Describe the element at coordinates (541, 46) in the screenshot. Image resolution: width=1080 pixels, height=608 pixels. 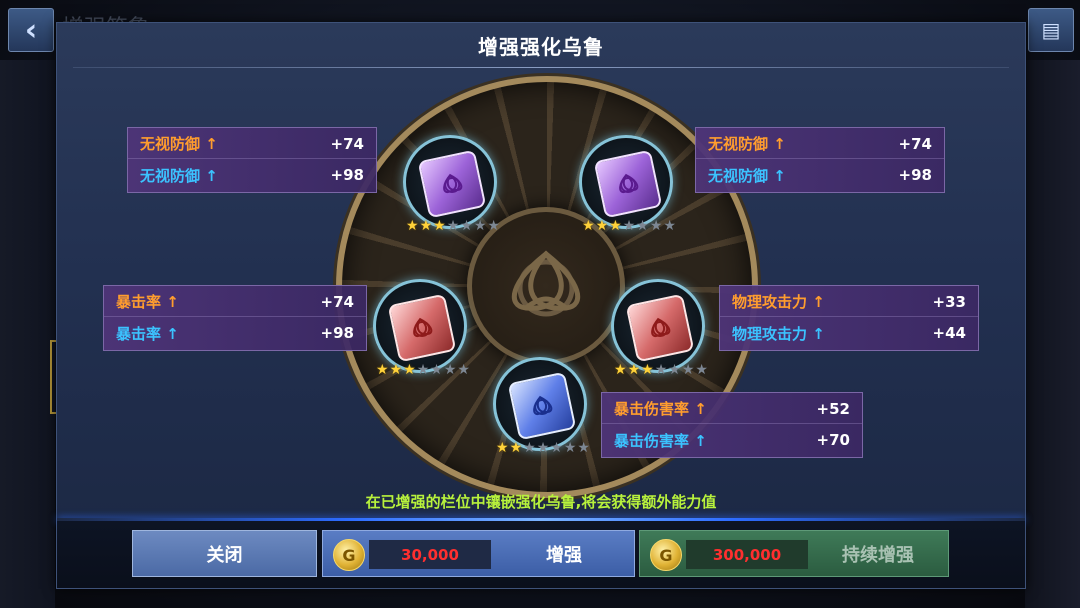
I see `dialog-title: 增强强化乌鲁` at that location.